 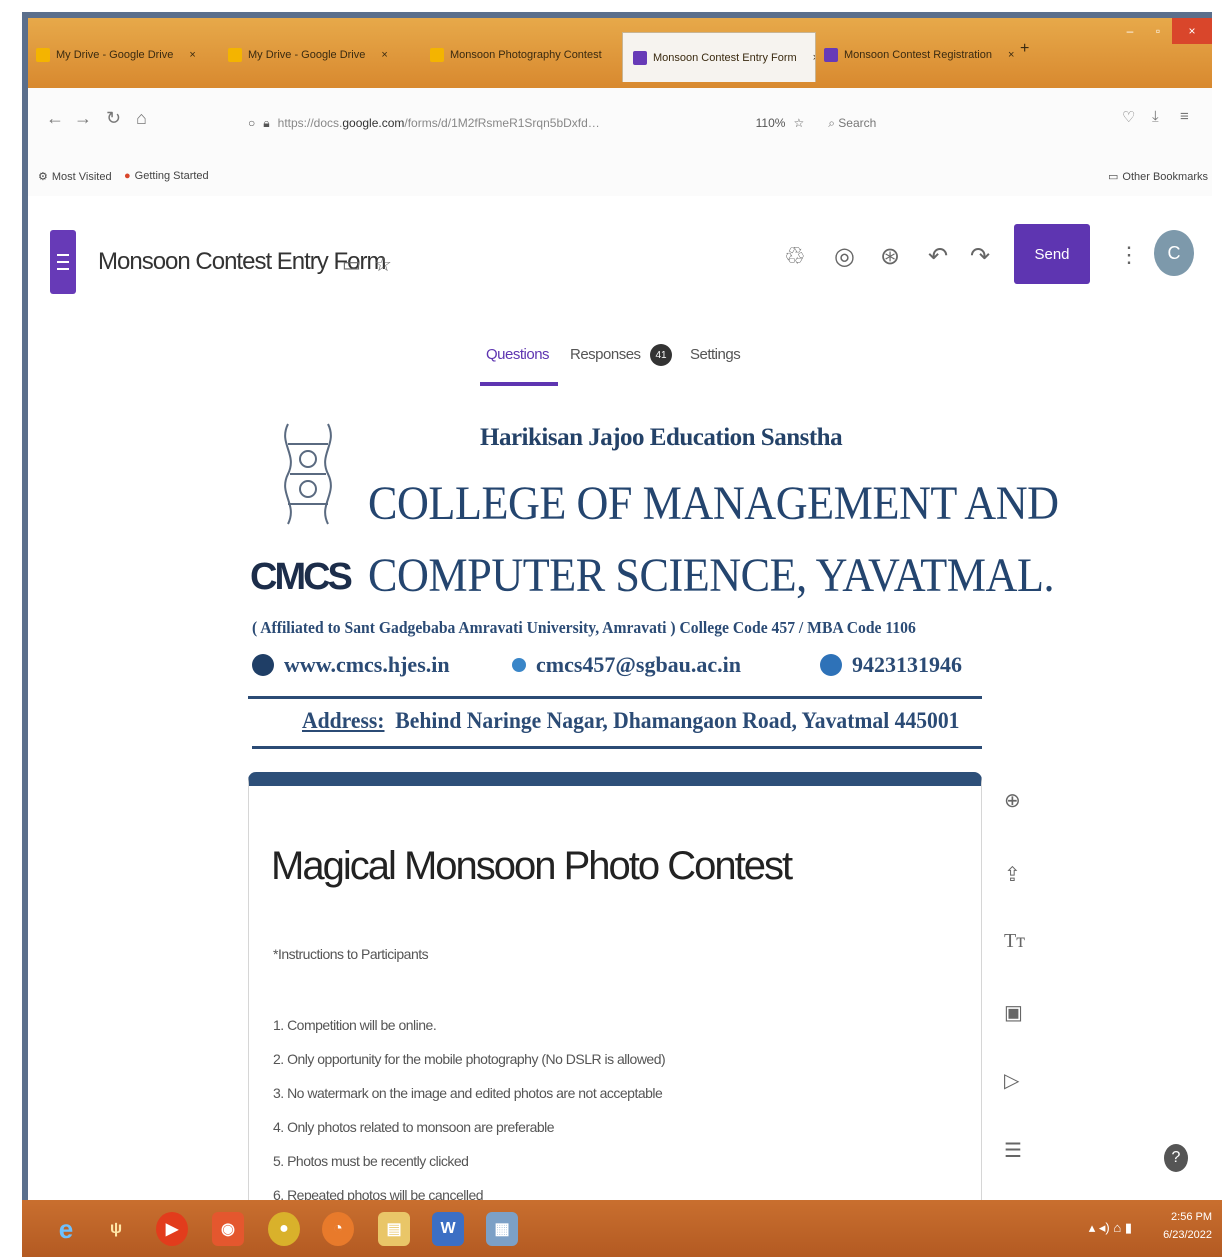 I want to click on zoom-level: 110%, so click(x=771, y=123).